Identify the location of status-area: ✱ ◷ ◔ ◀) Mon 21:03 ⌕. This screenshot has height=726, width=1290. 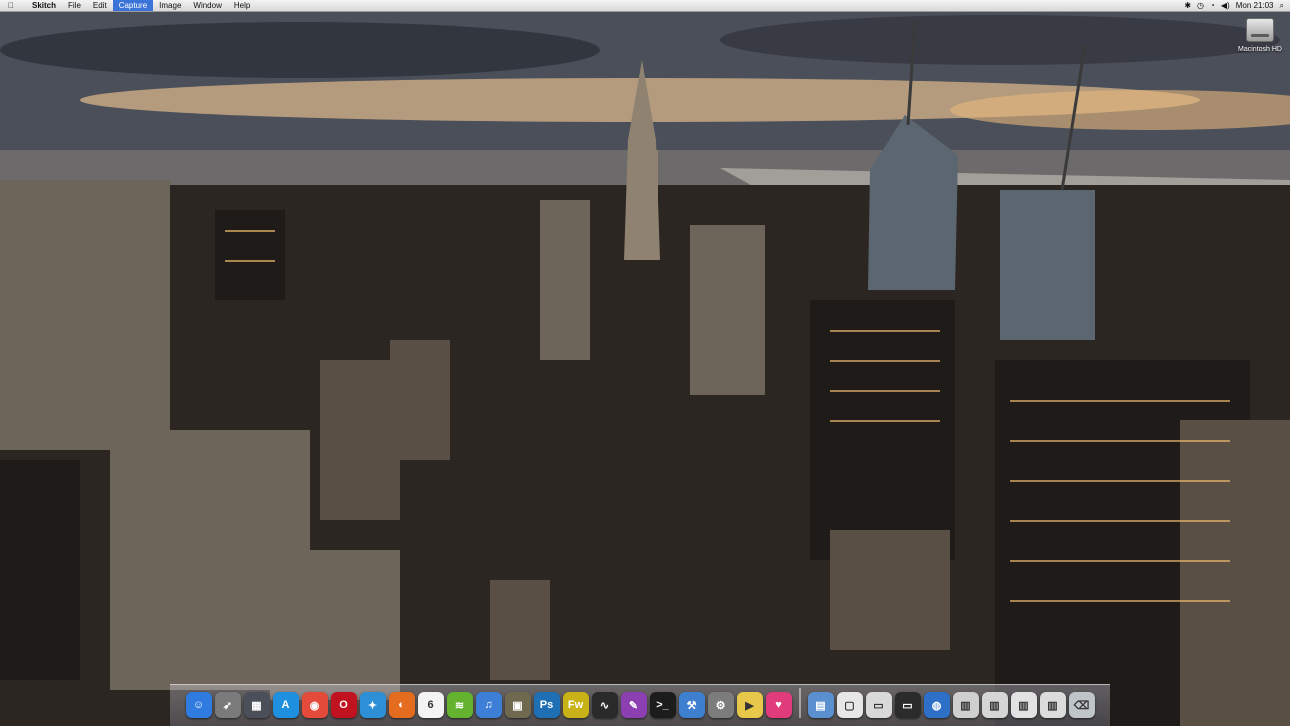
(1237, 5).